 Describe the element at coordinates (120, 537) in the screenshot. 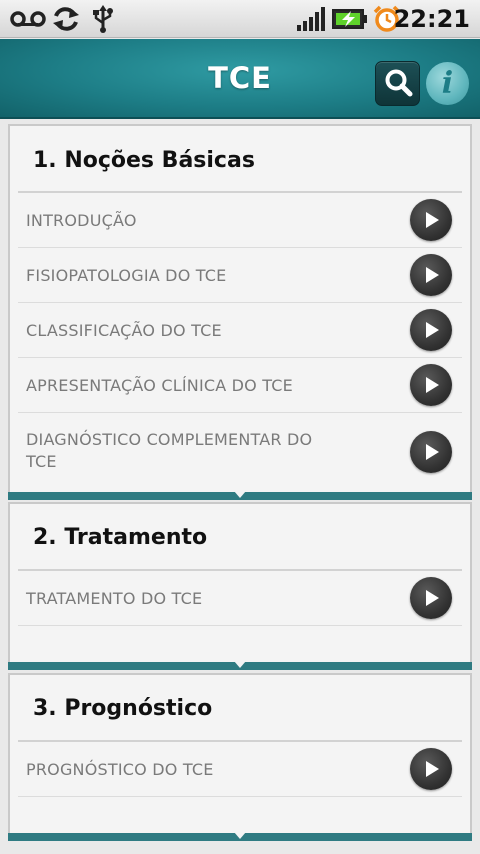

I see `section-title: 2. Tratamento` at that location.